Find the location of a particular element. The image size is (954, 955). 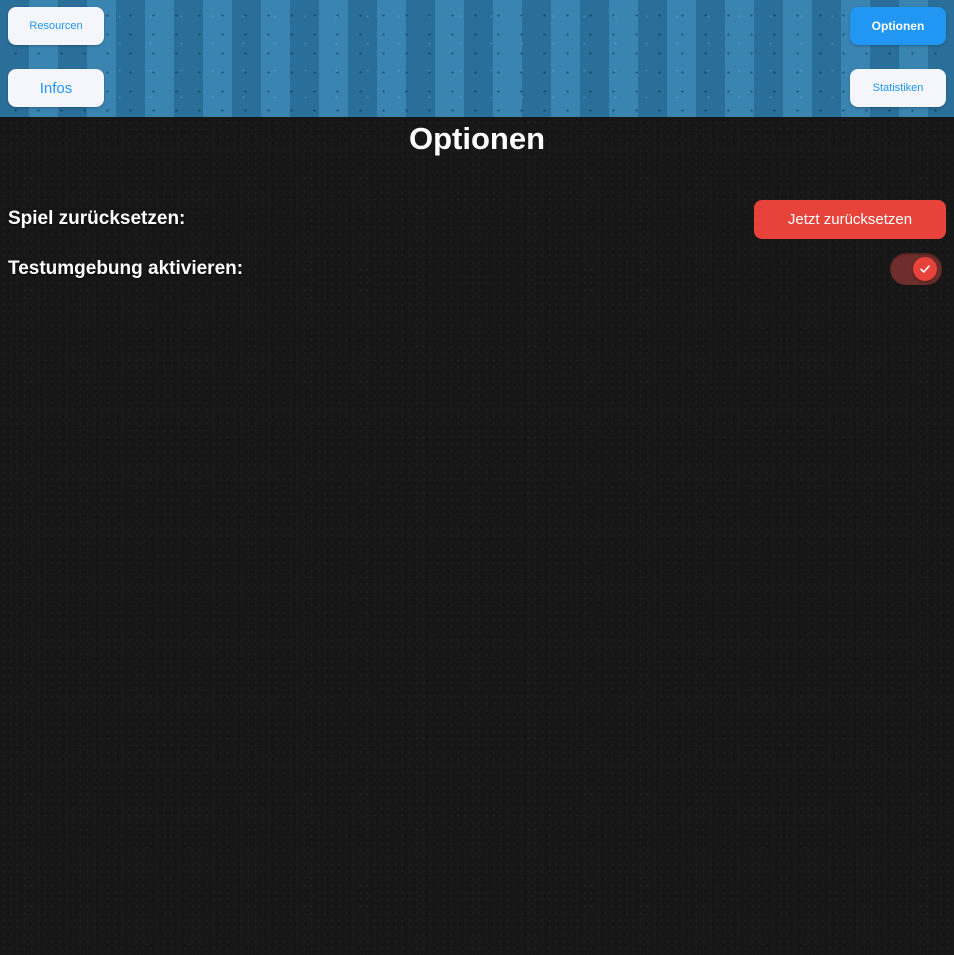

header-banner: Resourcen Infos Optionen Statistiken is located at coordinates (477, 58).